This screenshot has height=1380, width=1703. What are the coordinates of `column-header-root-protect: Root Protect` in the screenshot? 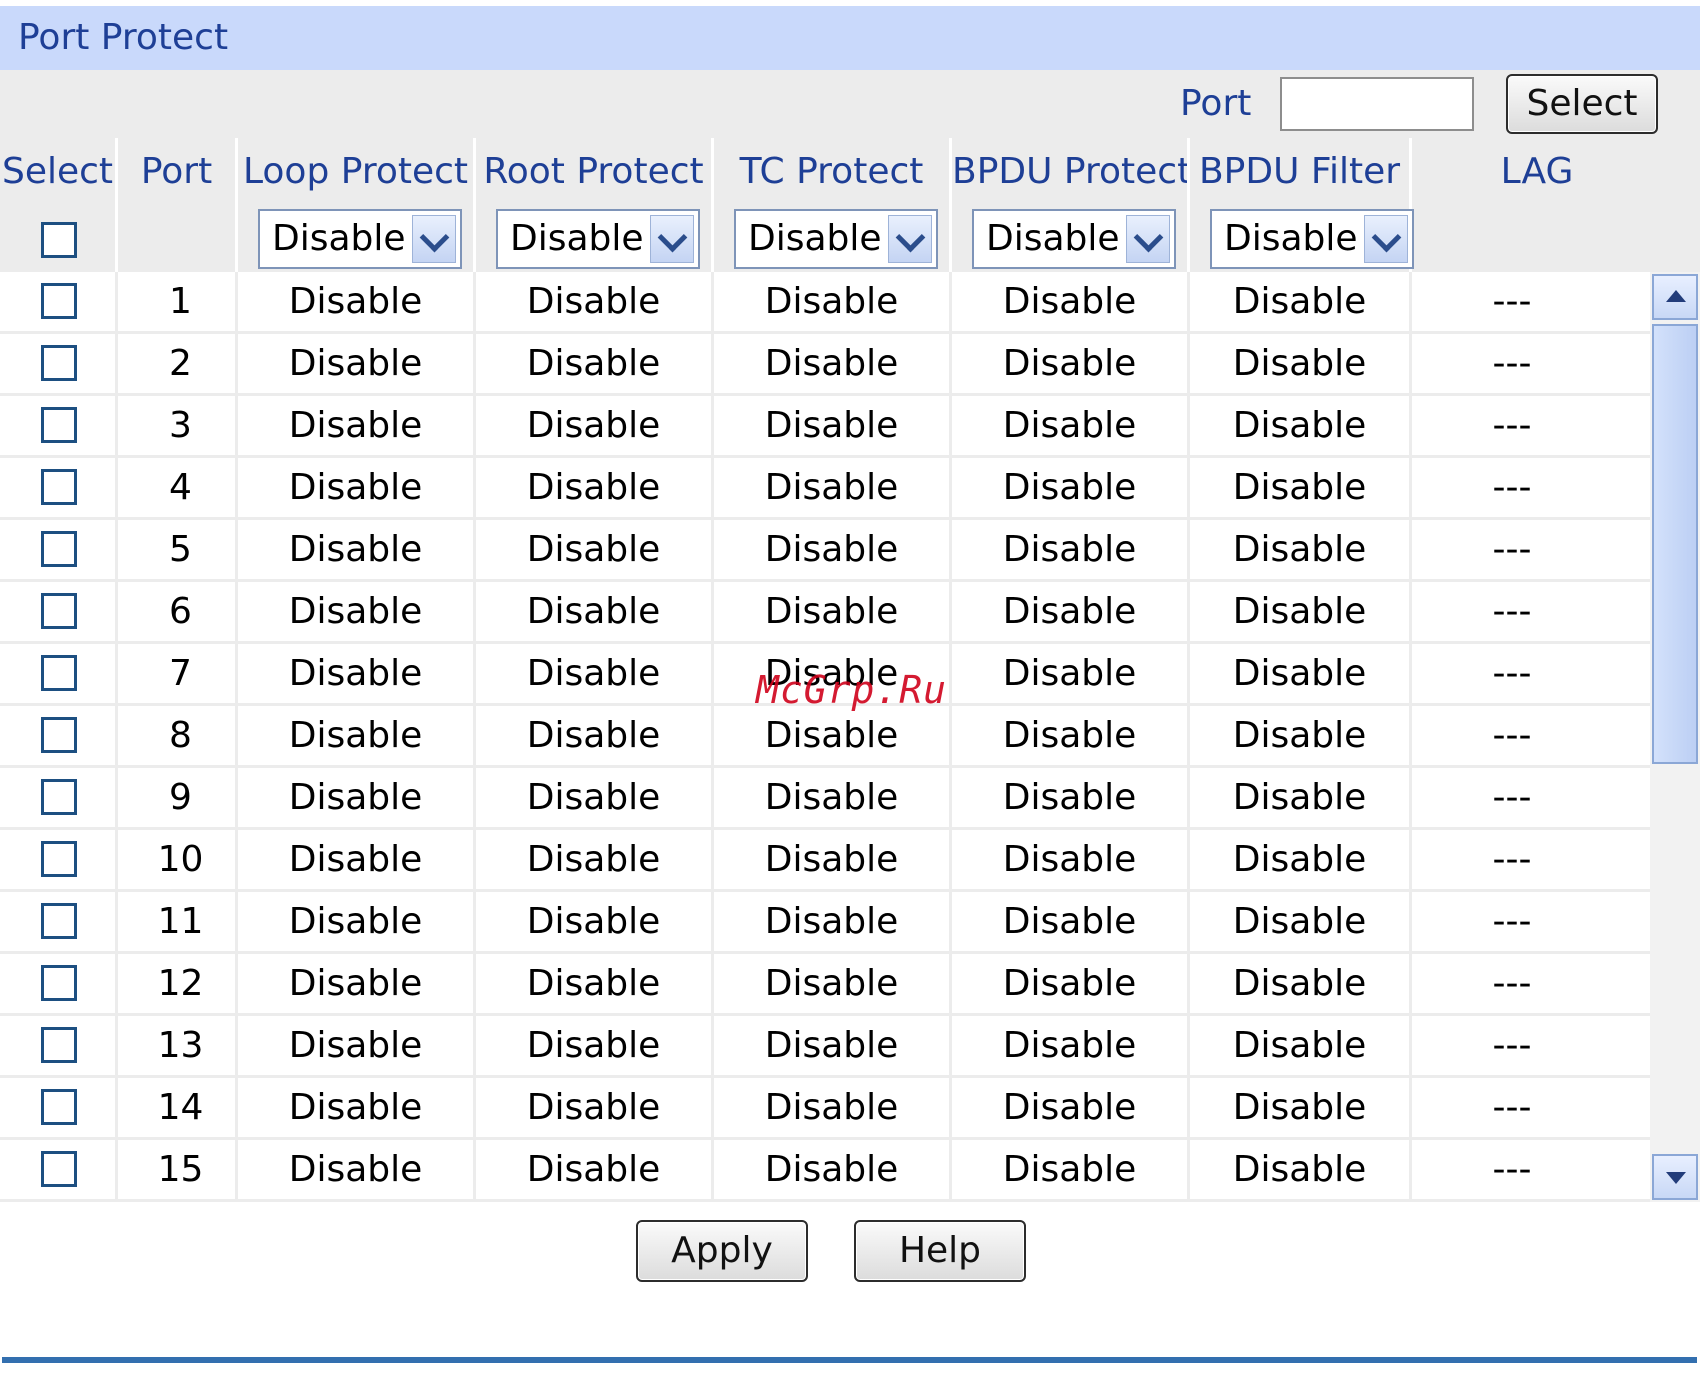 It's located at (595, 173).